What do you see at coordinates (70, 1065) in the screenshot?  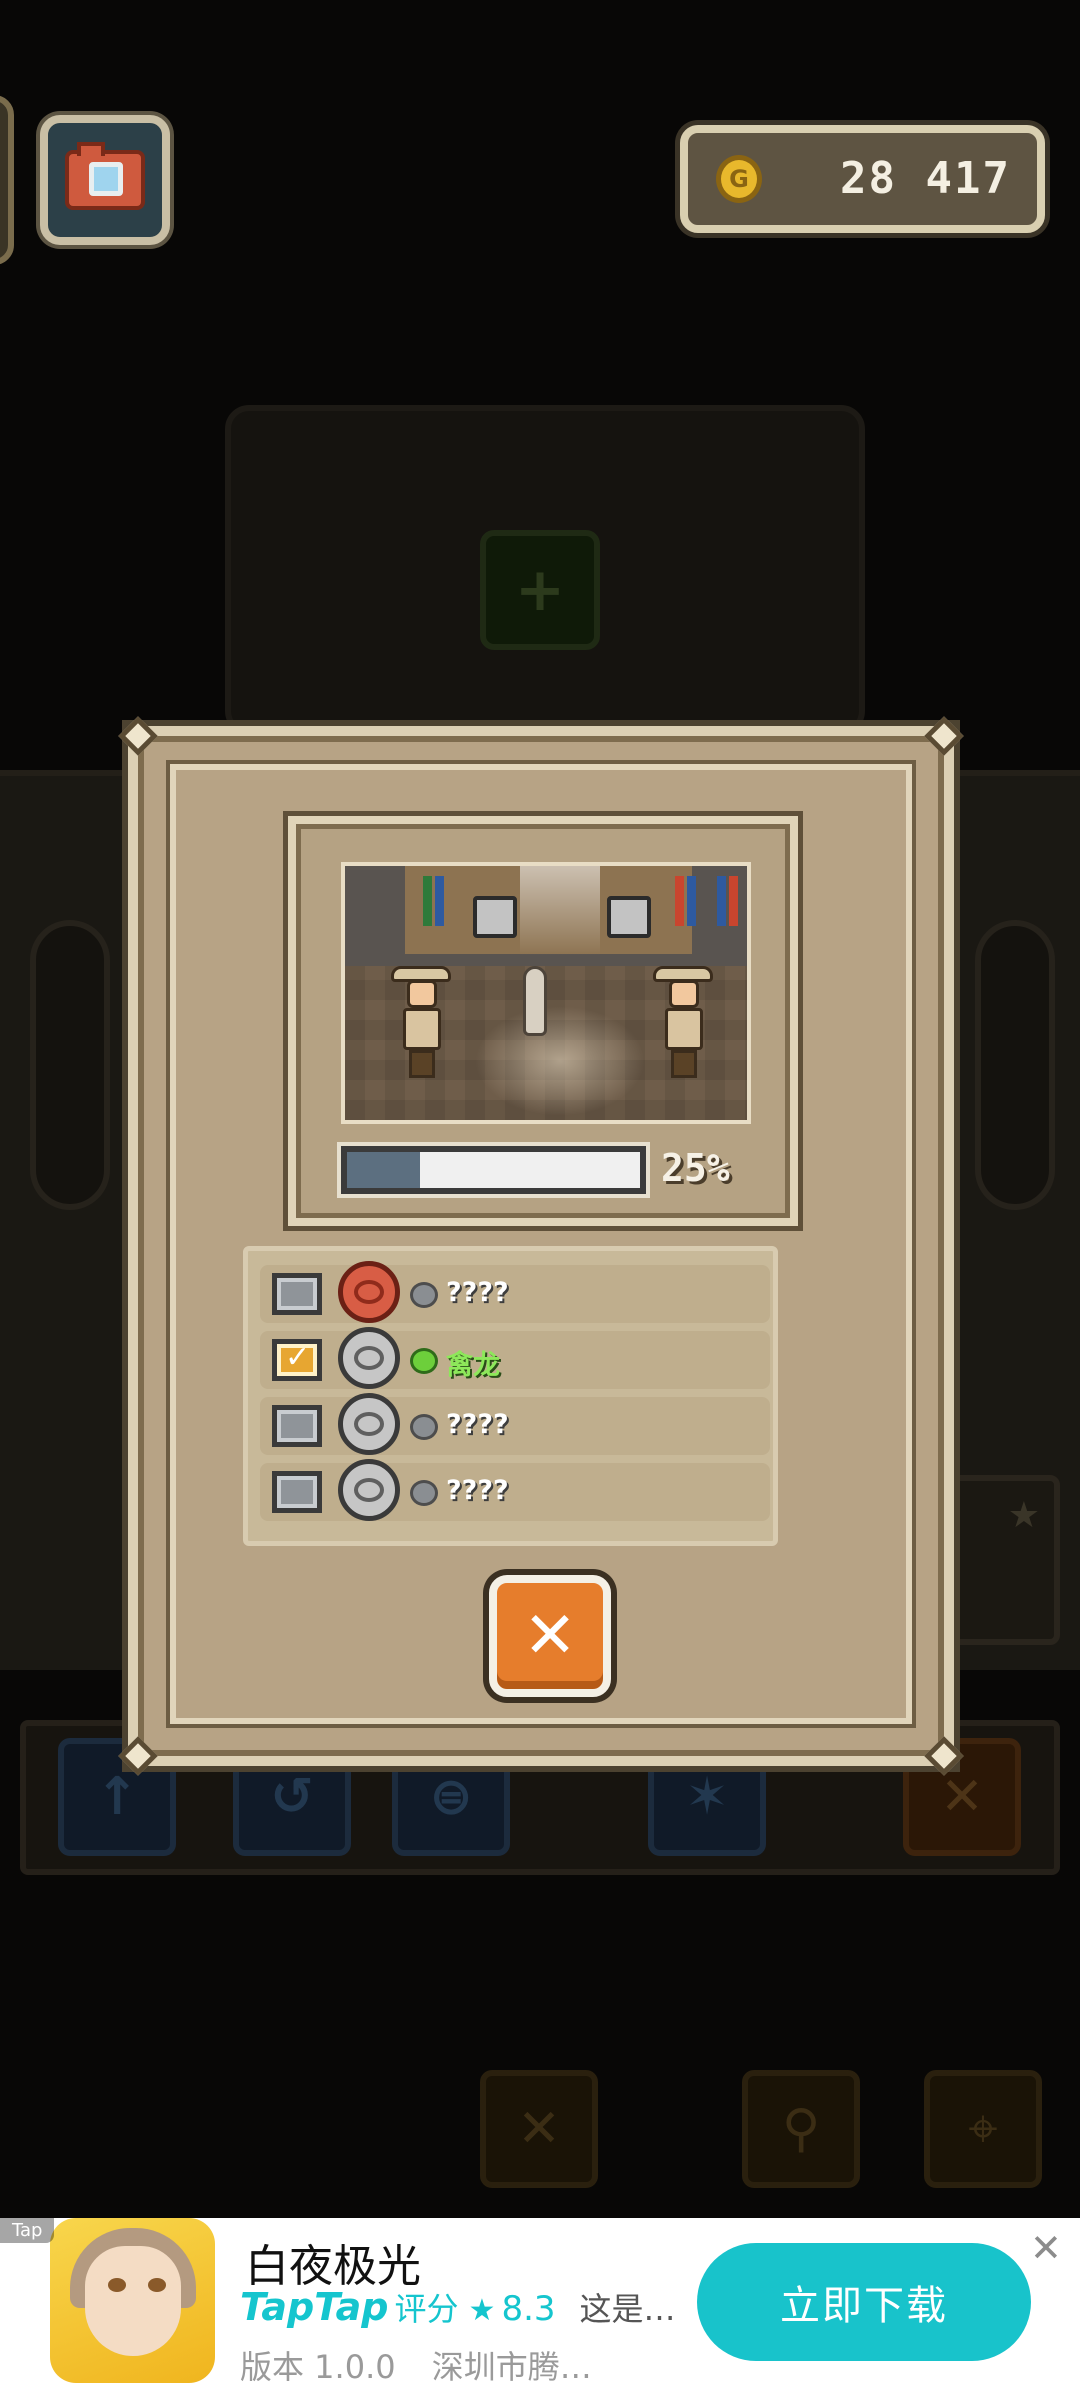 I see `pillar-left` at bounding box center [70, 1065].